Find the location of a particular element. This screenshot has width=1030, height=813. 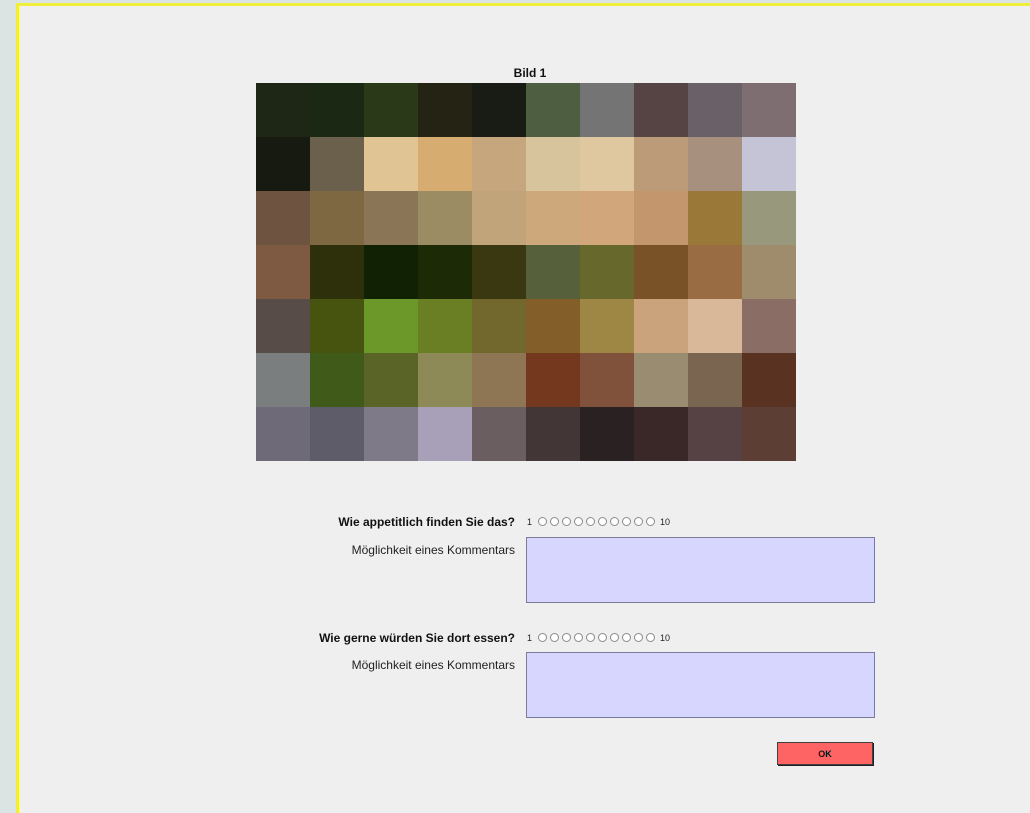

question-2-comment-label: Möglichkeit eines Kommentars is located at coordinates (433, 665).